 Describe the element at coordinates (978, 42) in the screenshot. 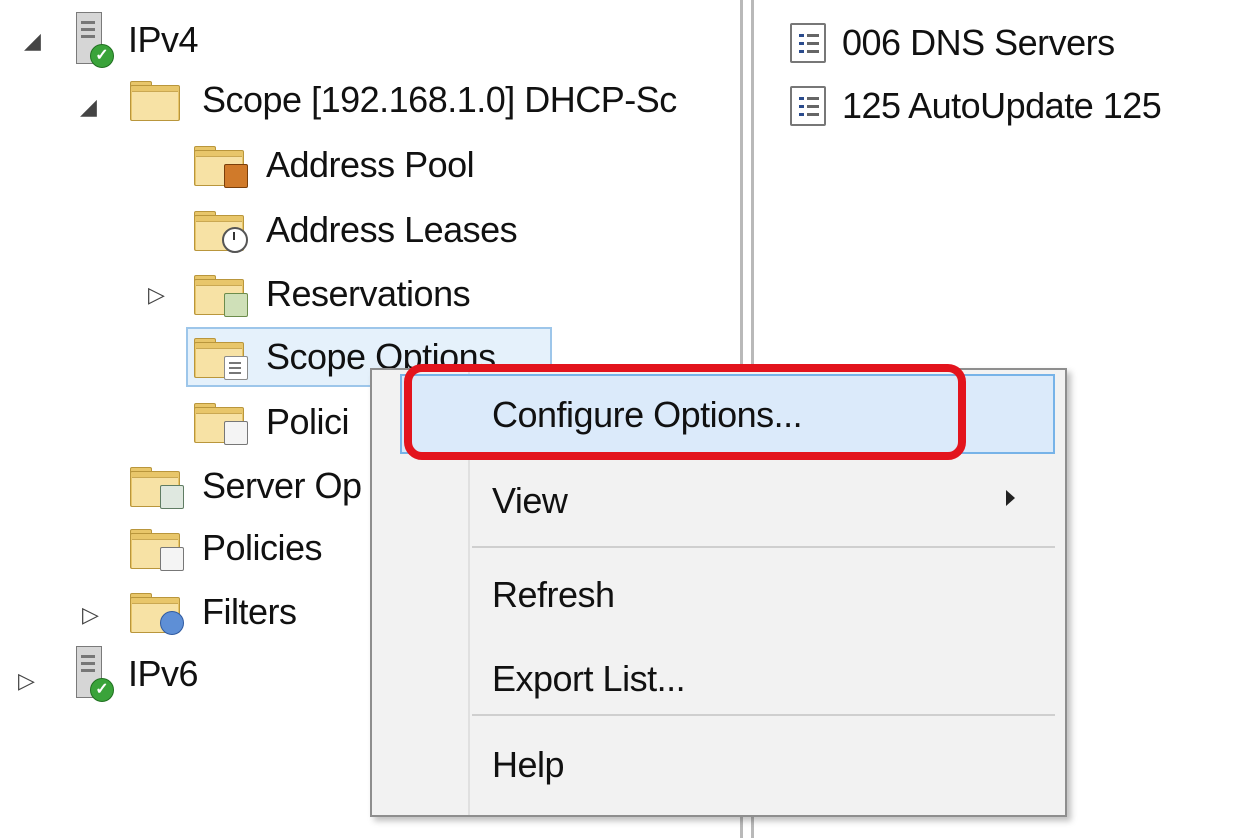

I see `option-label: 006 DNS Servers` at that location.